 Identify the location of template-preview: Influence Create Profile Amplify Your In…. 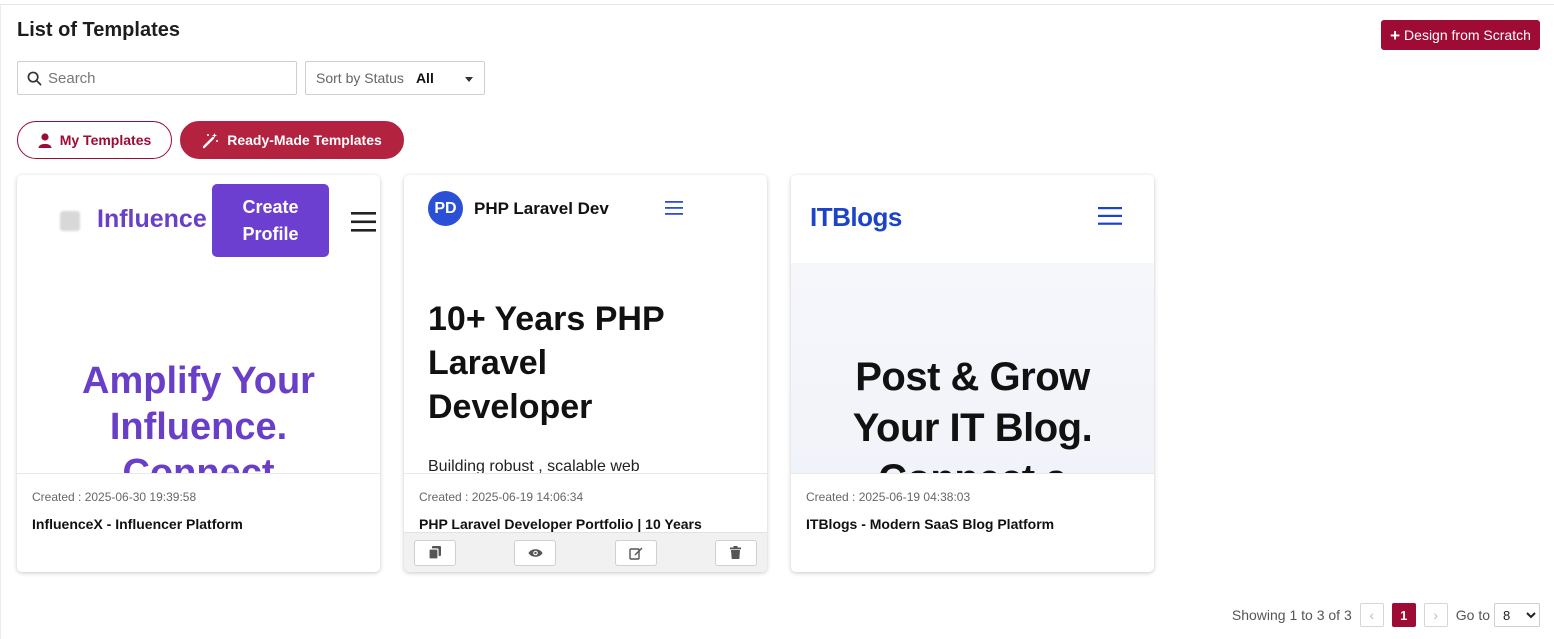
(198, 324).